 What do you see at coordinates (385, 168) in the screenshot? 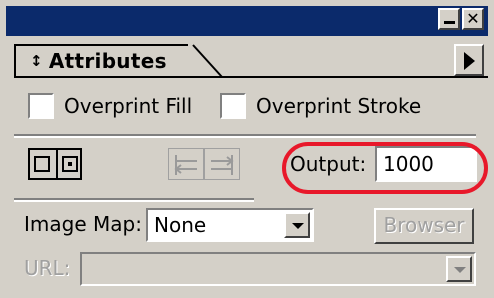
I see `output-highlight-circle` at bounding box center [385, 168].